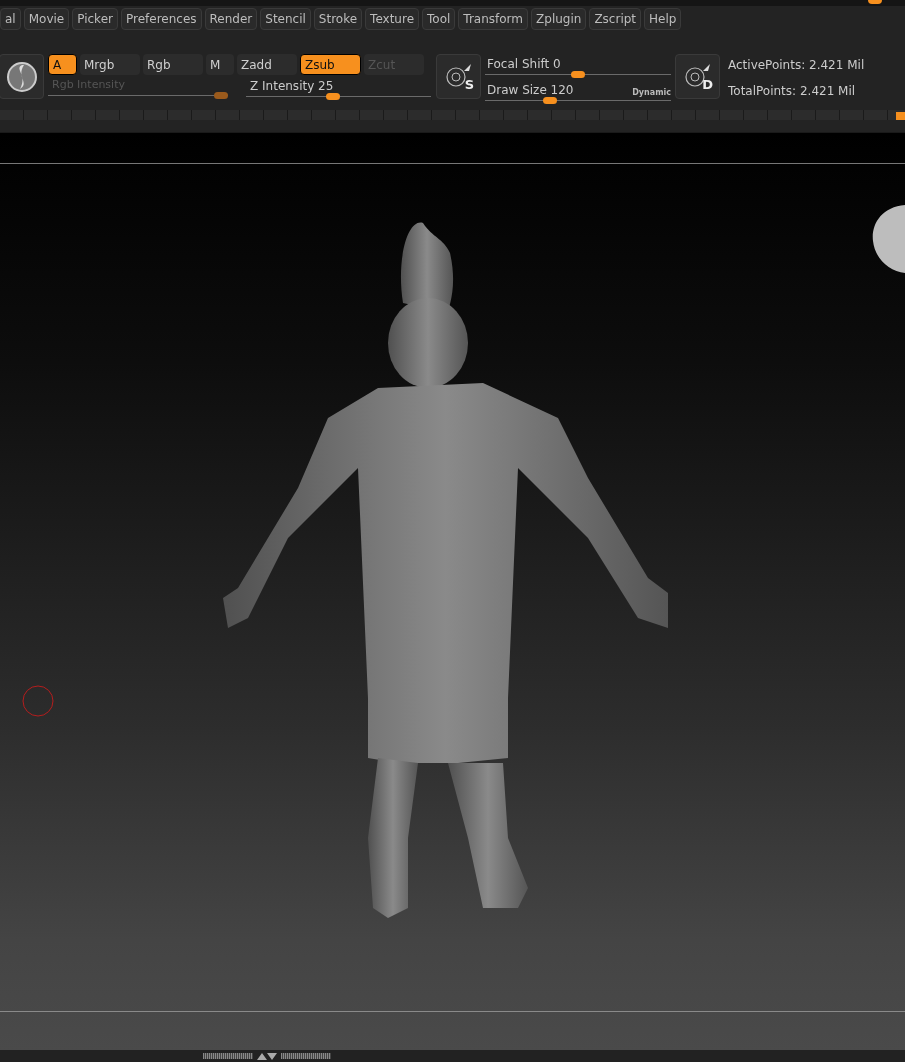 Image resolution: width=905 pixels, height=1062 pixels. I want to click on menu-item: Zplugin, so click(559, 19).